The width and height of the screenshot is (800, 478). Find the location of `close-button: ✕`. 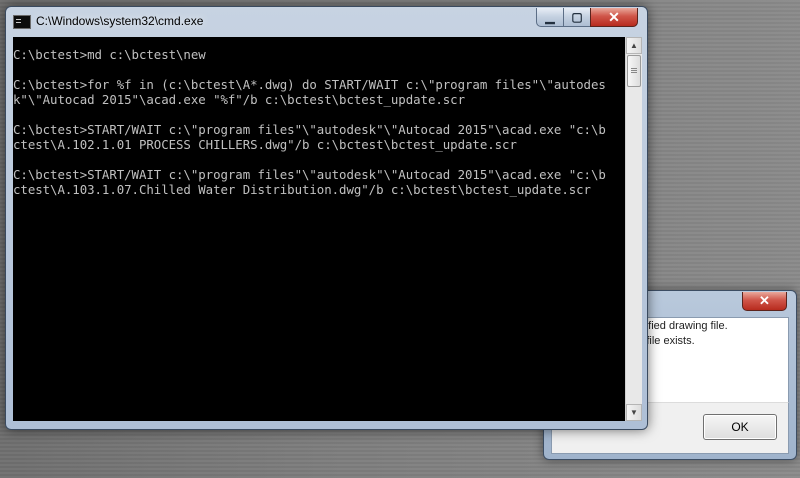

close-button: ✕ is located at coordinates (614, 17).